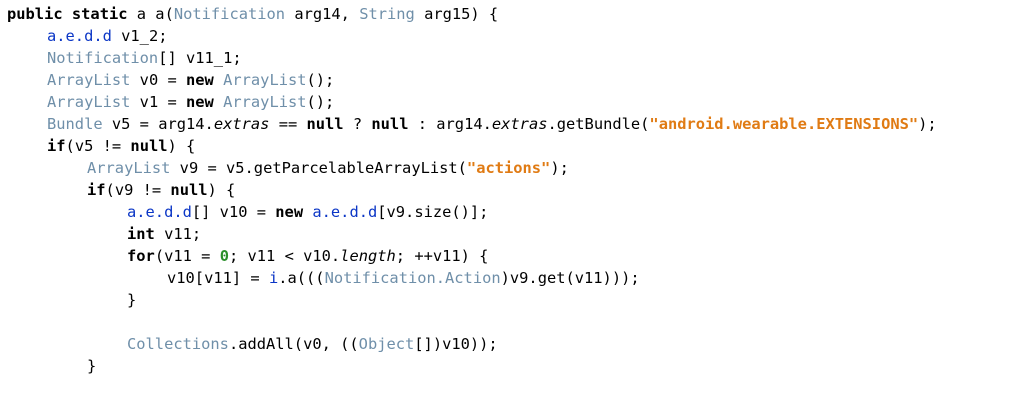 The width and height of the screenshot is (1019, 402). What do you see at coordinates (158, 80) in the screenshot?
I see `code-text: v0 =` at bounding box center [158, 80].